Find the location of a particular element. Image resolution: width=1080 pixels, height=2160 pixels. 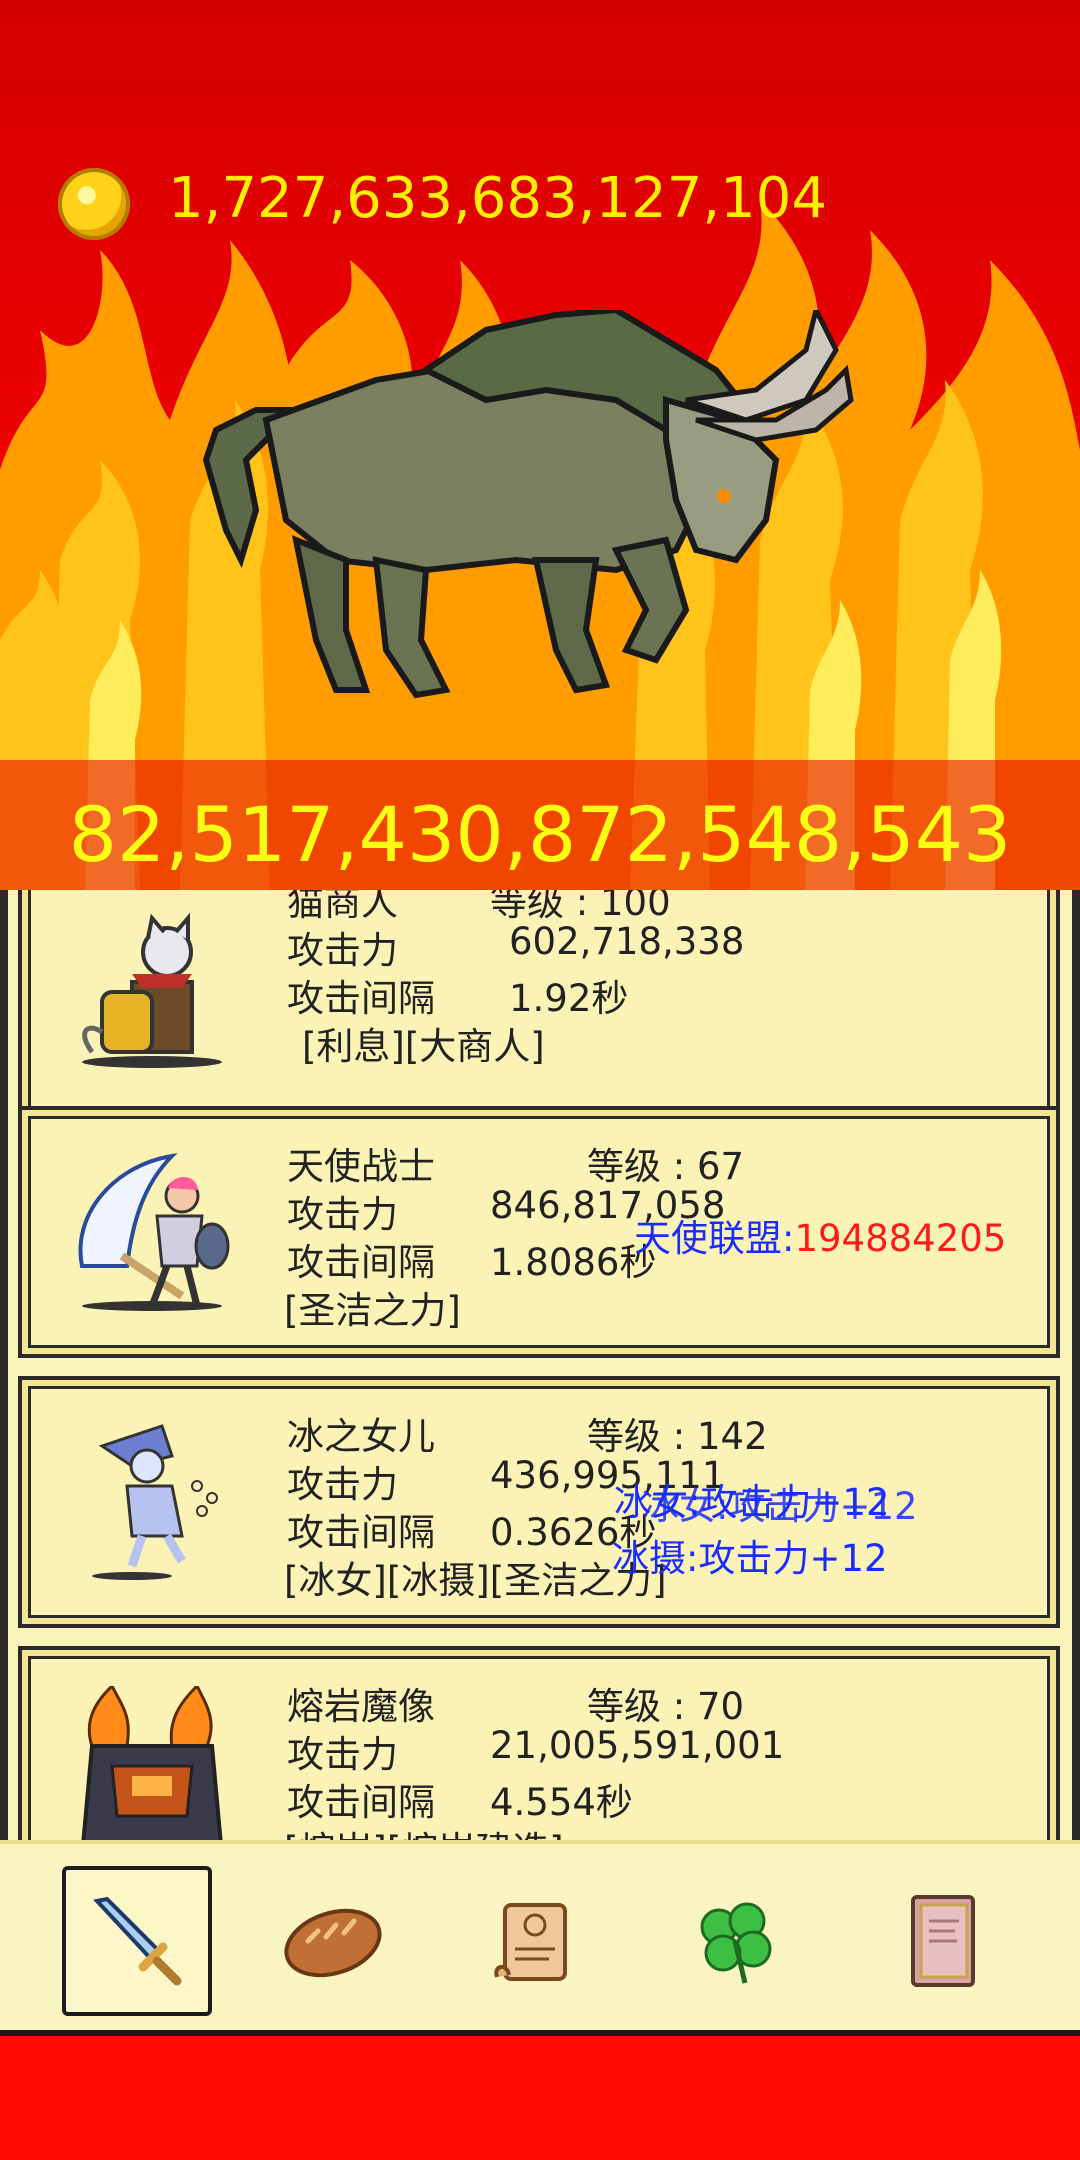

clover-icon is located at coordinates (736, 1943).